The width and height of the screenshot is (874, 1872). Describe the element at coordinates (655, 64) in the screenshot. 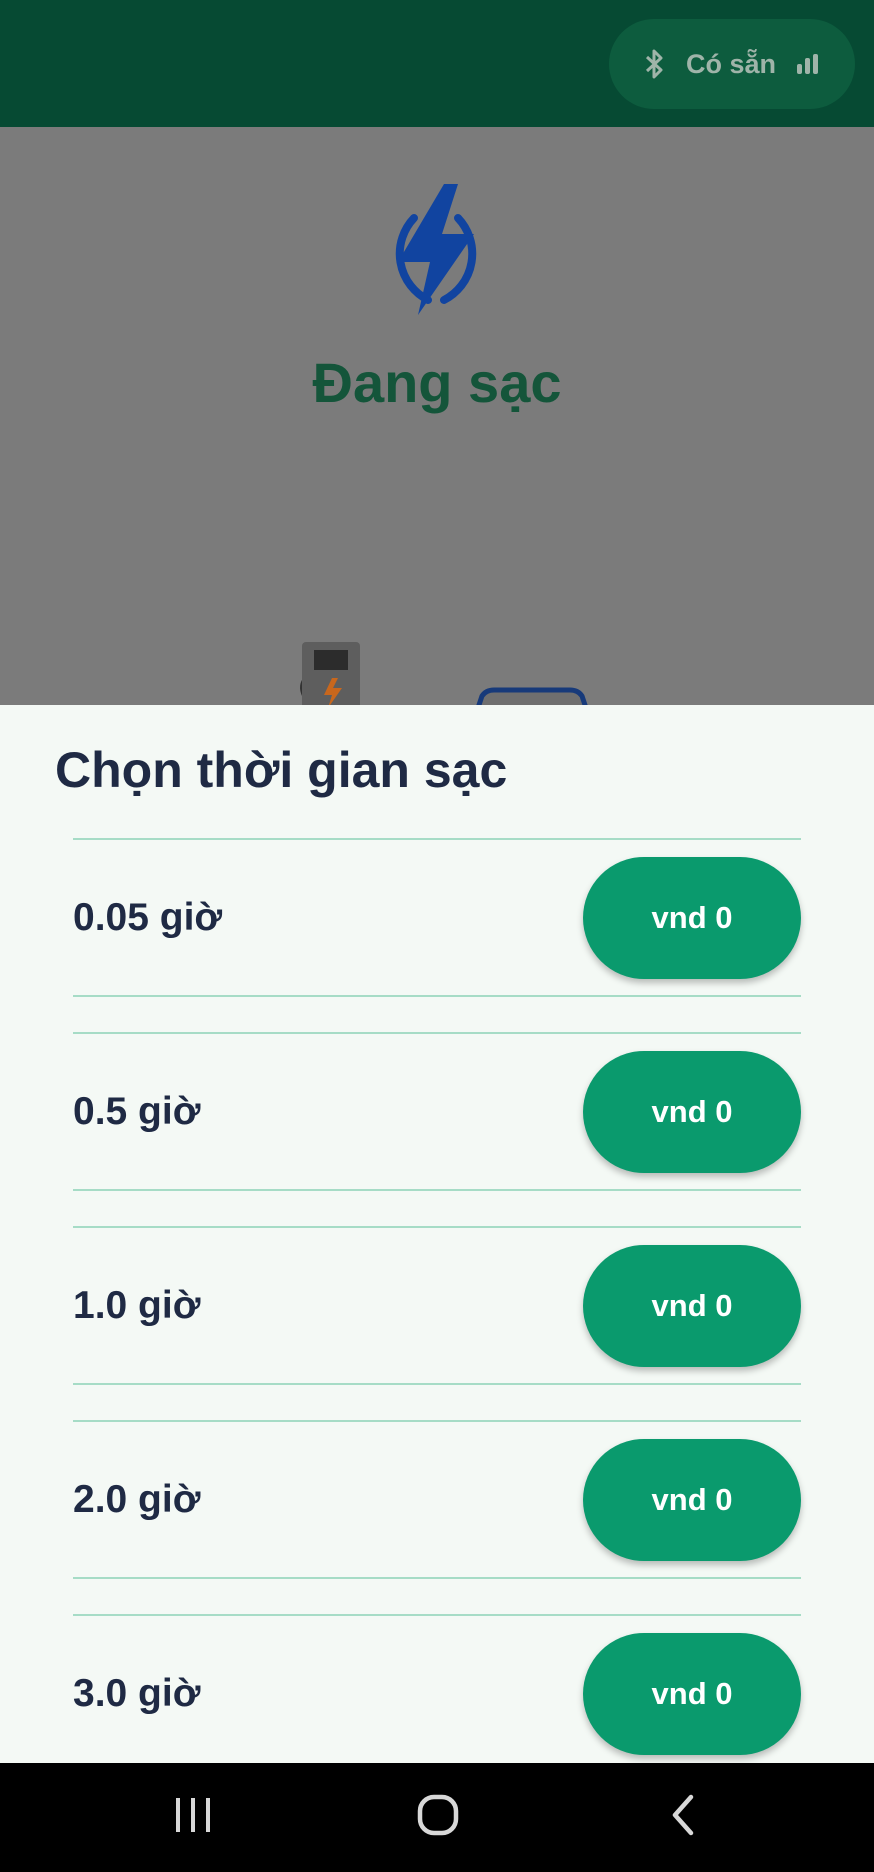

I see `bluetooth-icon` at that location.